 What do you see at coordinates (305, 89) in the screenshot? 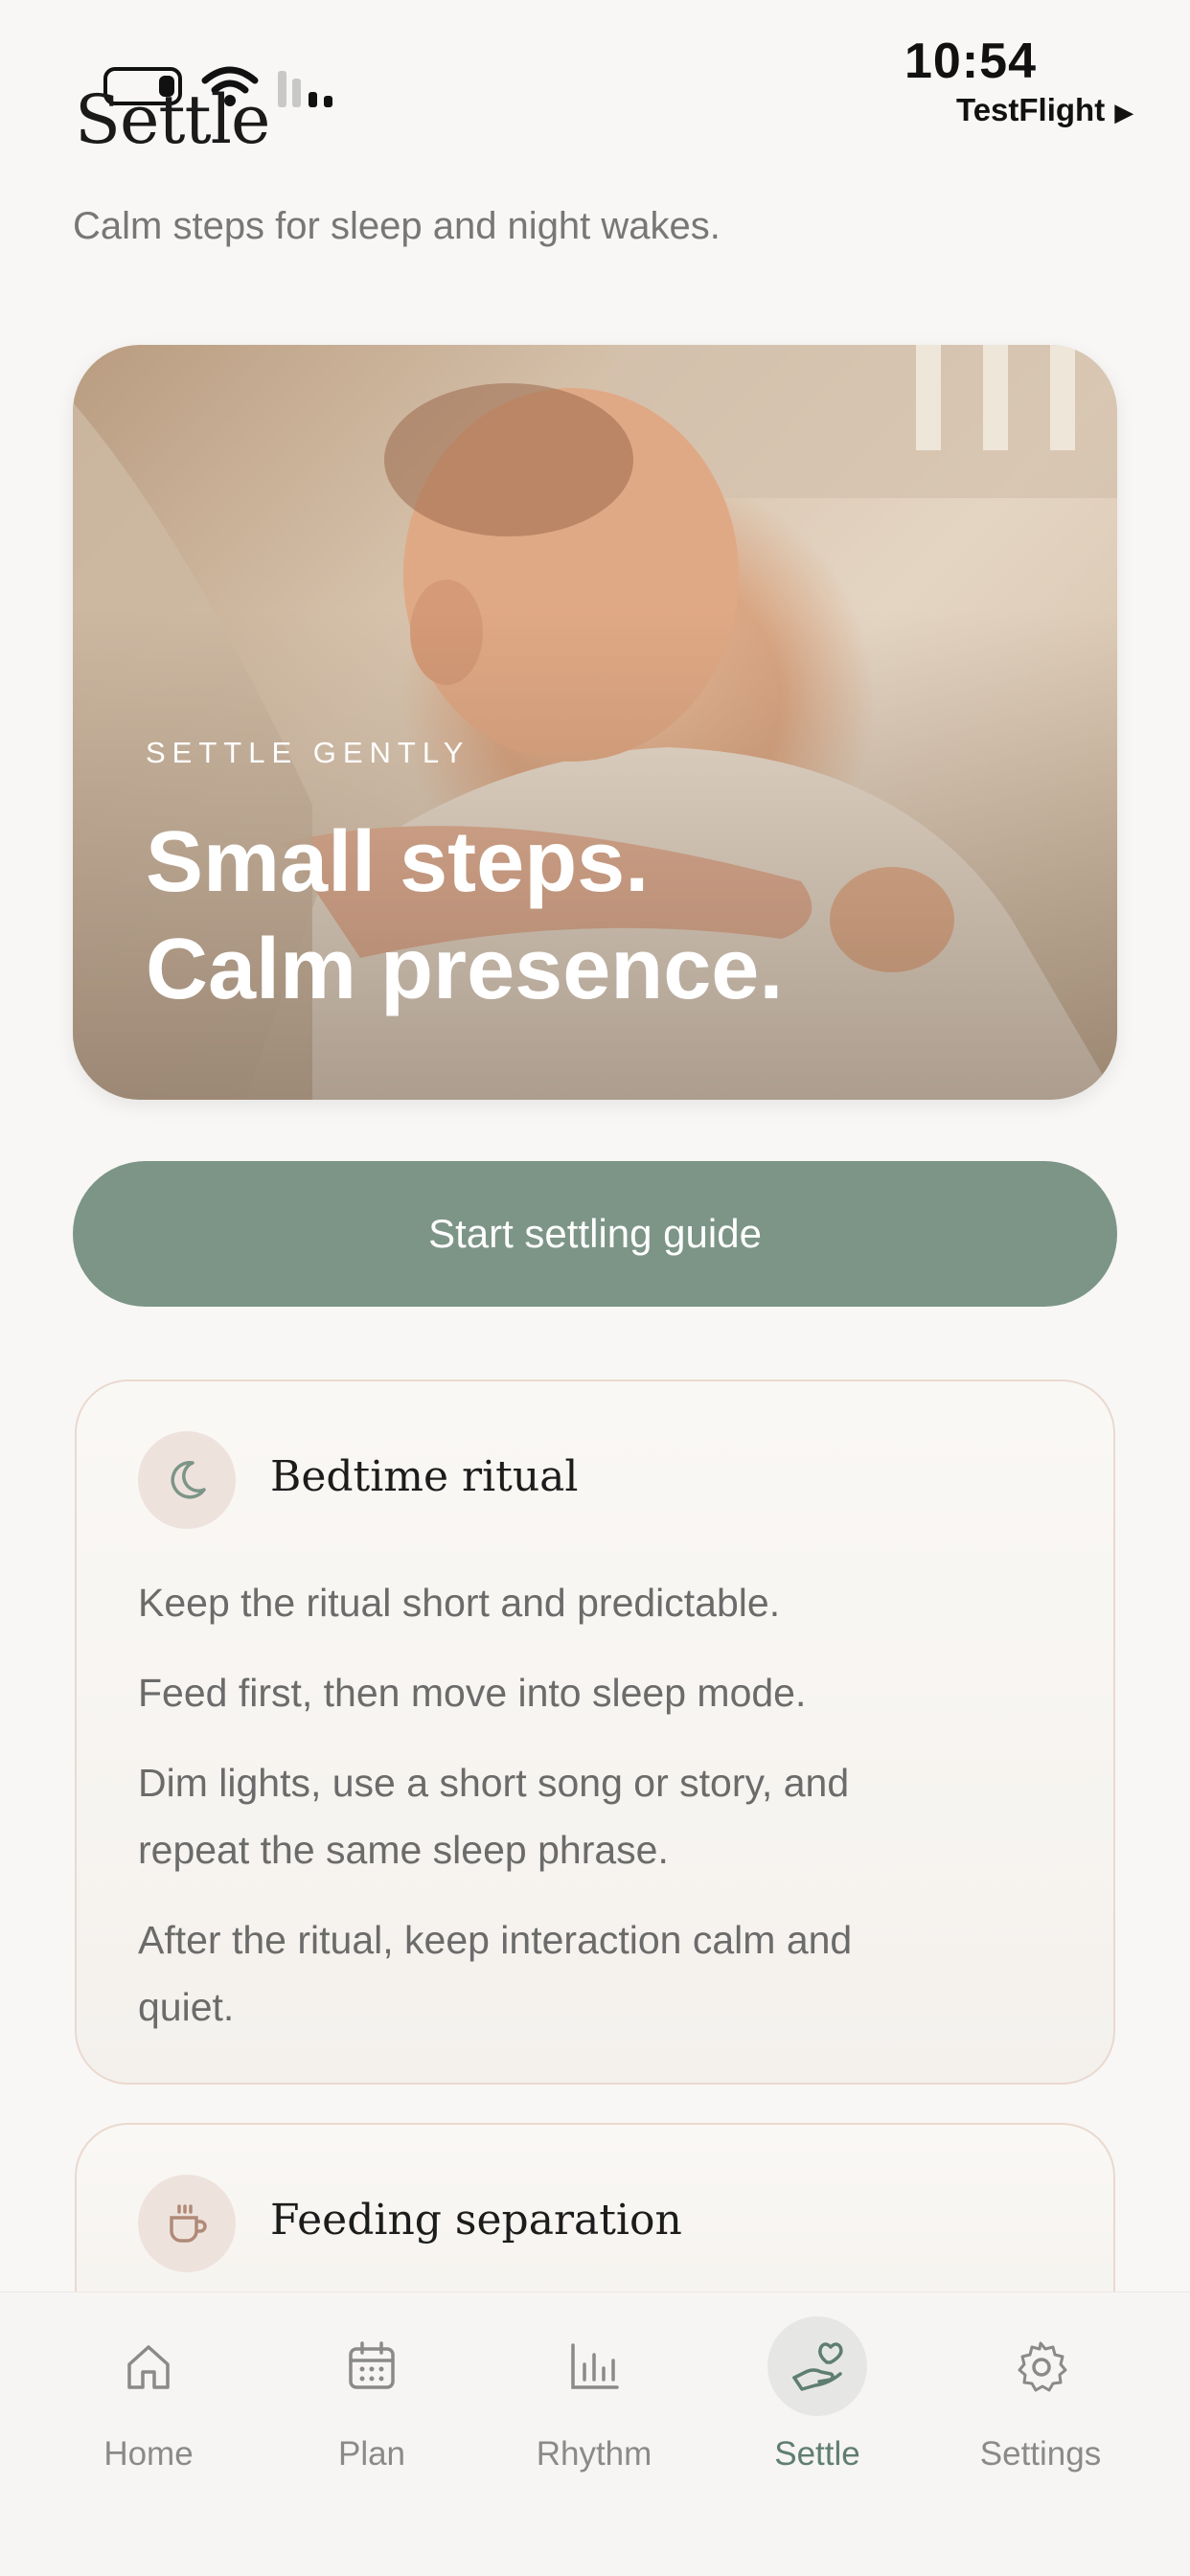
I see `cellular-signal-icon` at bounding box center [305, 89].